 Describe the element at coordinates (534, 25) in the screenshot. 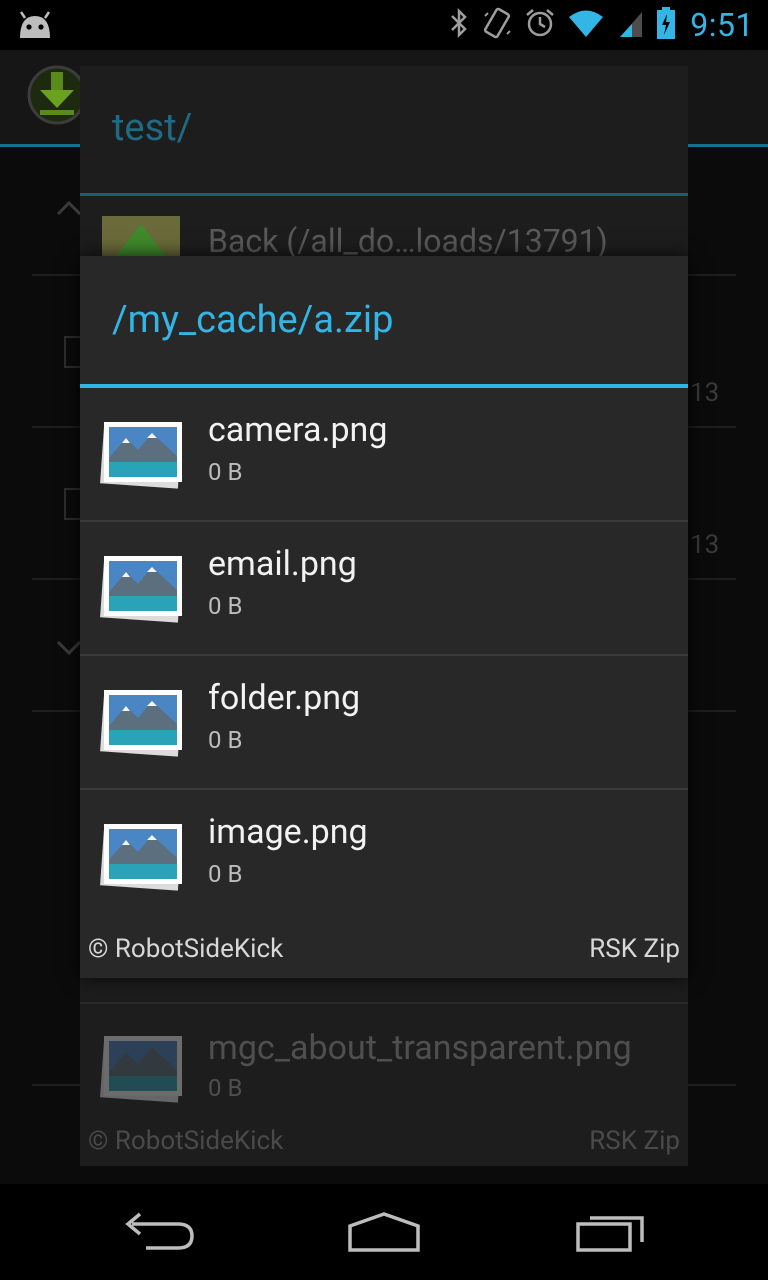

I see `alarm-icon` at that location.